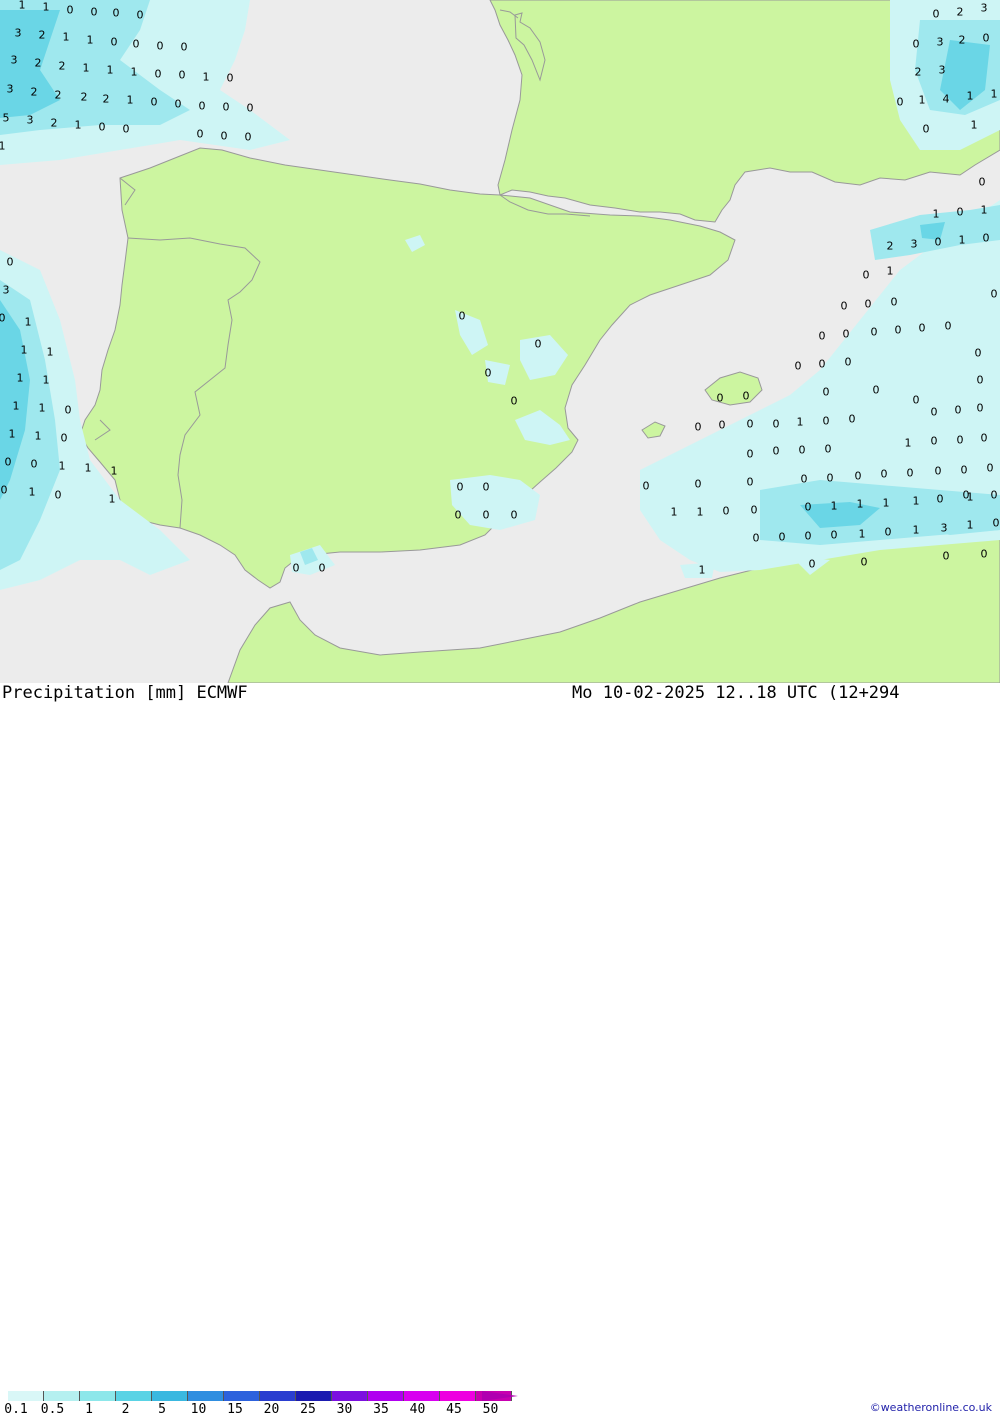 This screenshot has width=1000, height=1417. What do you see at coordinates (16, 1409) in the screenshot?
I see `legend-tick-label: 0.1` at bounding box center [16, 1409].